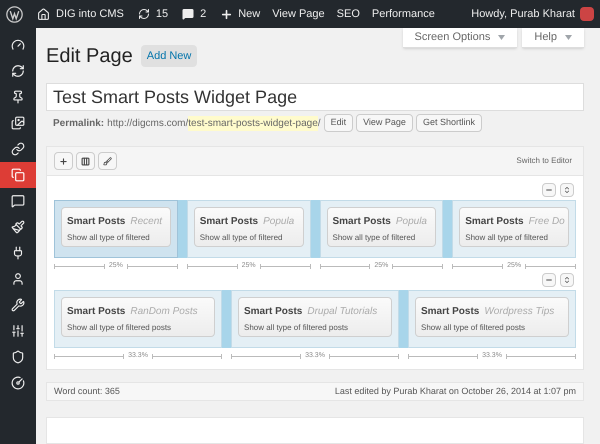 The image size is (600, 444). What do you see at coordinates (546, 222) in the screenshot?
I see `widget-title: Free Do` at bounding box center [546, 222].